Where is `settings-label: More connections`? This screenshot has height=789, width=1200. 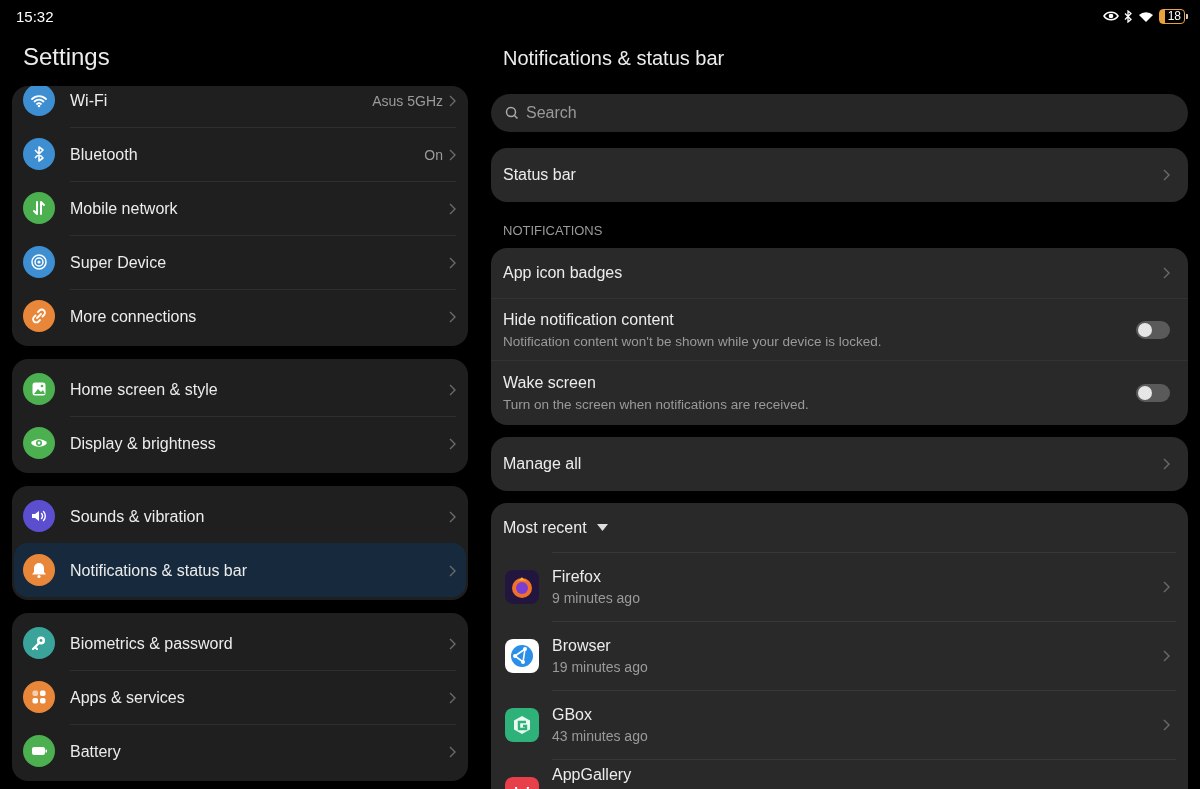 settings-label: More connections is located at coordinates (256, 316).